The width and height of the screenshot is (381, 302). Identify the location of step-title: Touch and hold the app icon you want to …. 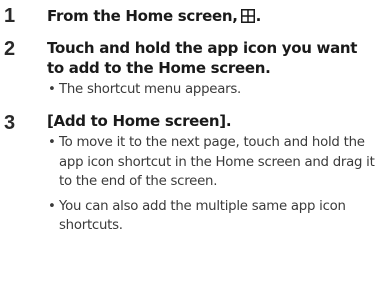
(202, 58).